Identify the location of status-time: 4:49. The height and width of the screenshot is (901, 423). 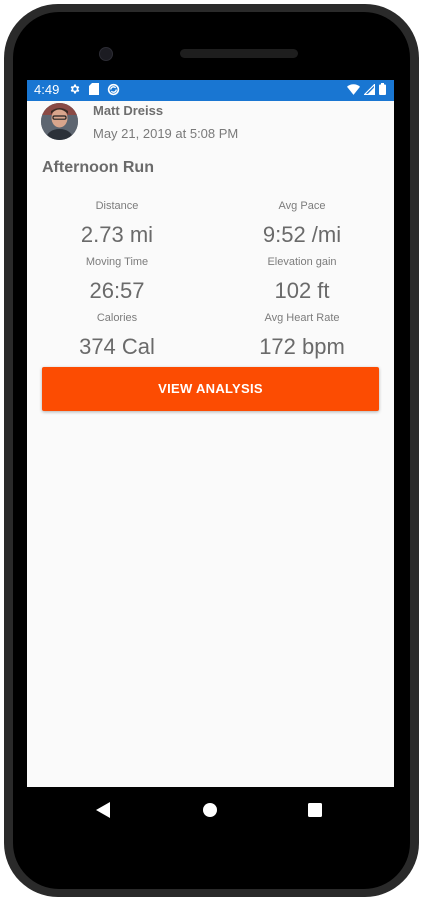
(47, 89).